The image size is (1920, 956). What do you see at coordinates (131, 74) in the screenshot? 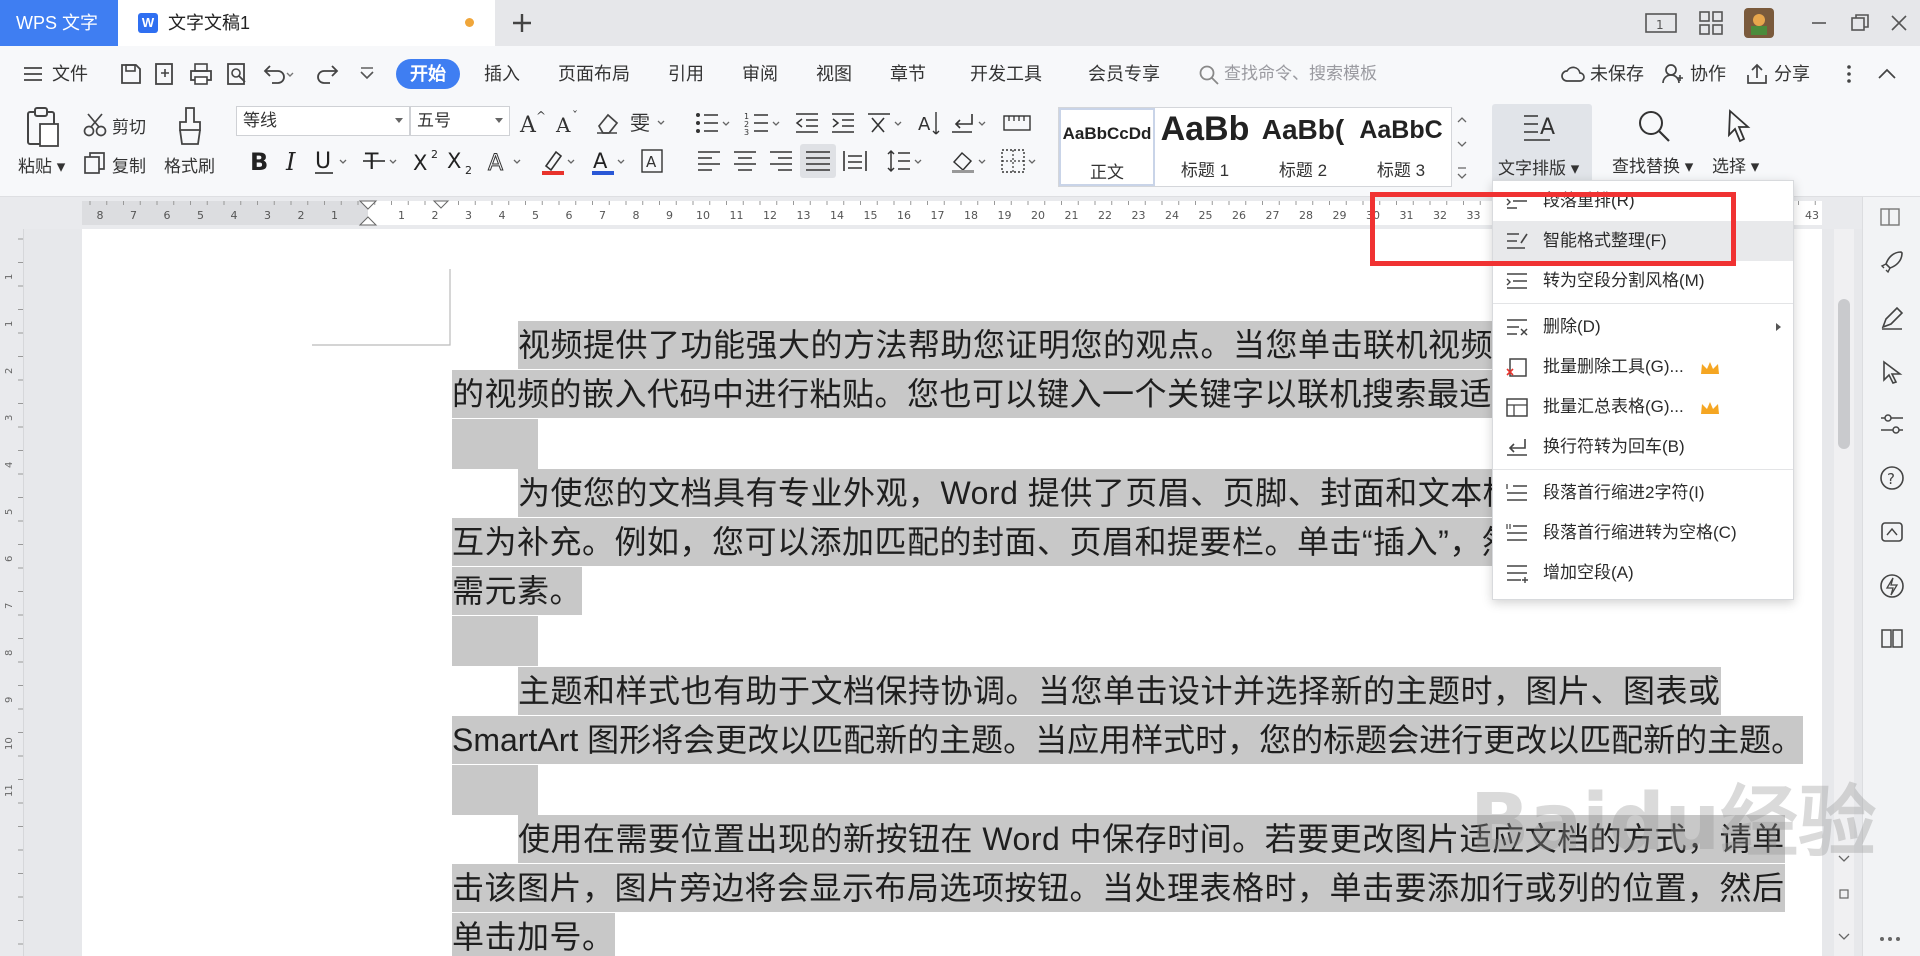
I see `save-icon` at bounding box center [131, 74].